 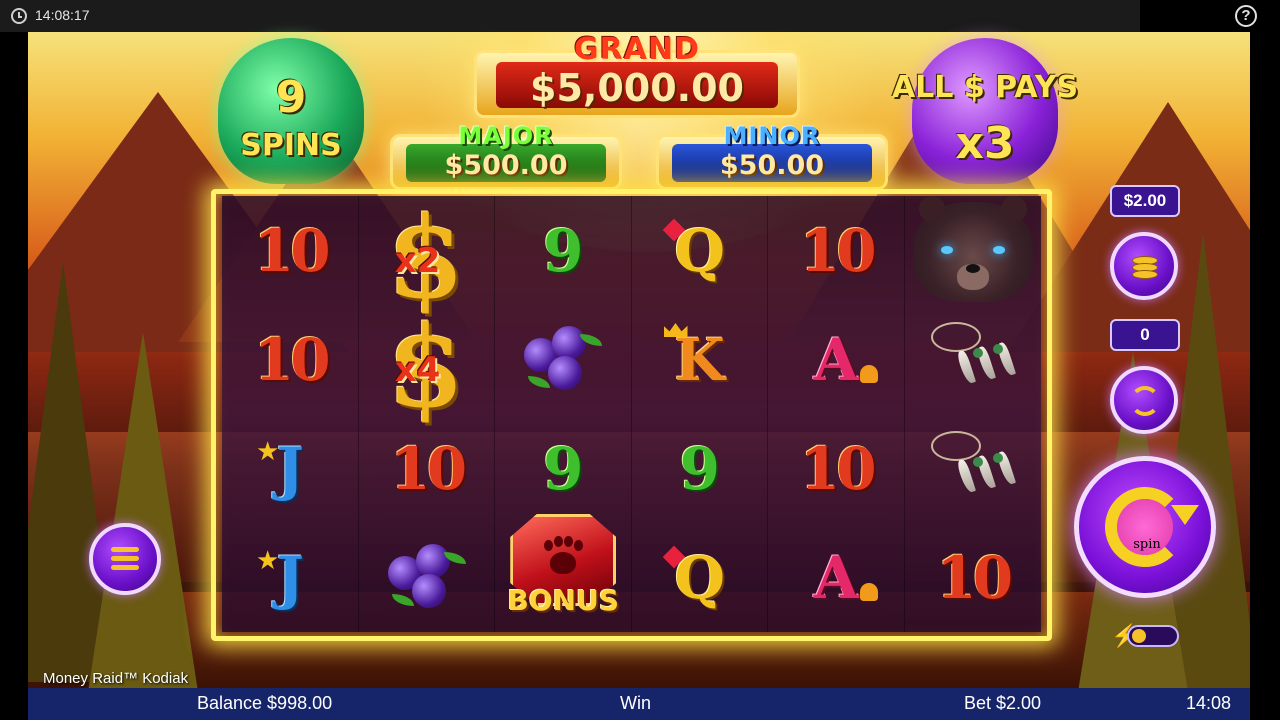 I want to click on bear-icon, so click(x=972, y=249).